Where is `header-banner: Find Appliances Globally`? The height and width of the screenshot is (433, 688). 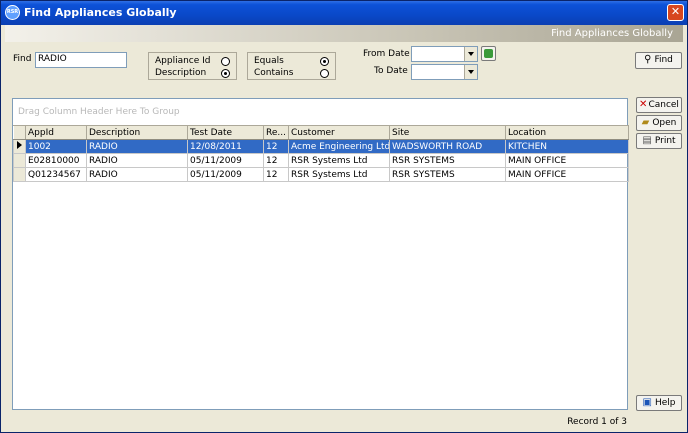
header-banner: Find Appliances Globally is located at coordinates (344, 33).